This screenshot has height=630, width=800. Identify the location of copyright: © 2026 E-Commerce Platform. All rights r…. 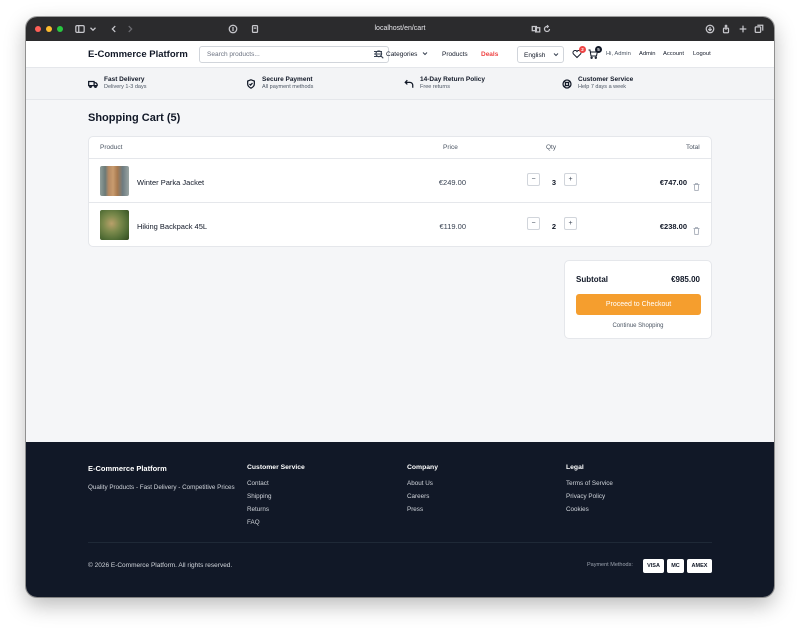
(160, 565).